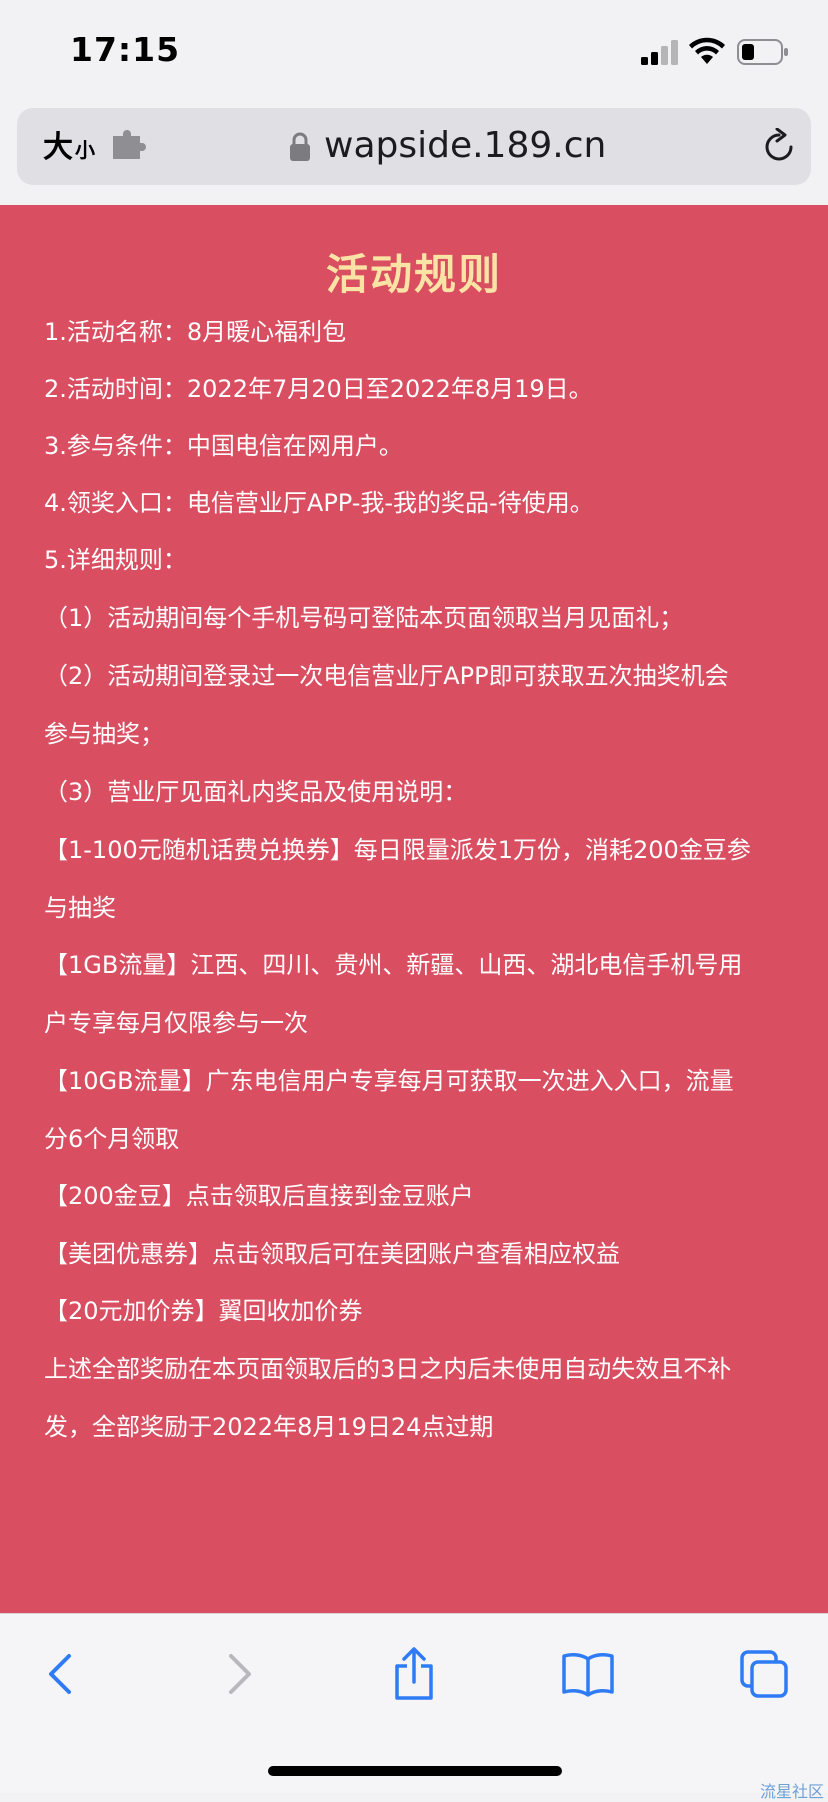  I want to click on url-text: wapside.189.cn, so click(465, 146).